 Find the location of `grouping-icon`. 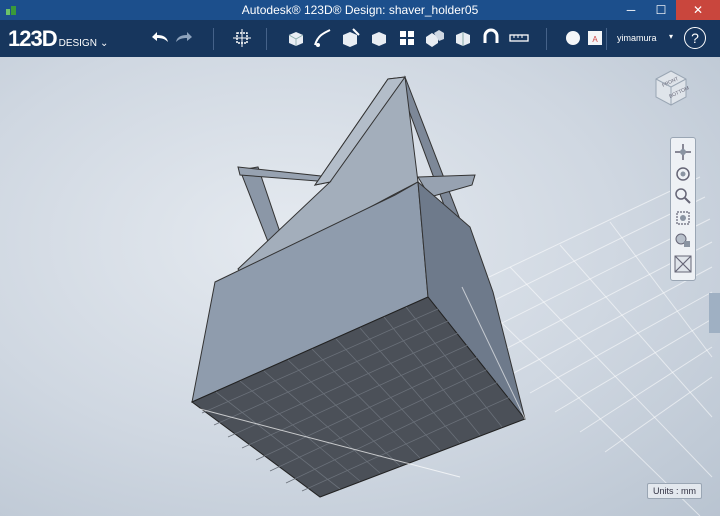

grouping-icon is located at coordinates (435, 38).